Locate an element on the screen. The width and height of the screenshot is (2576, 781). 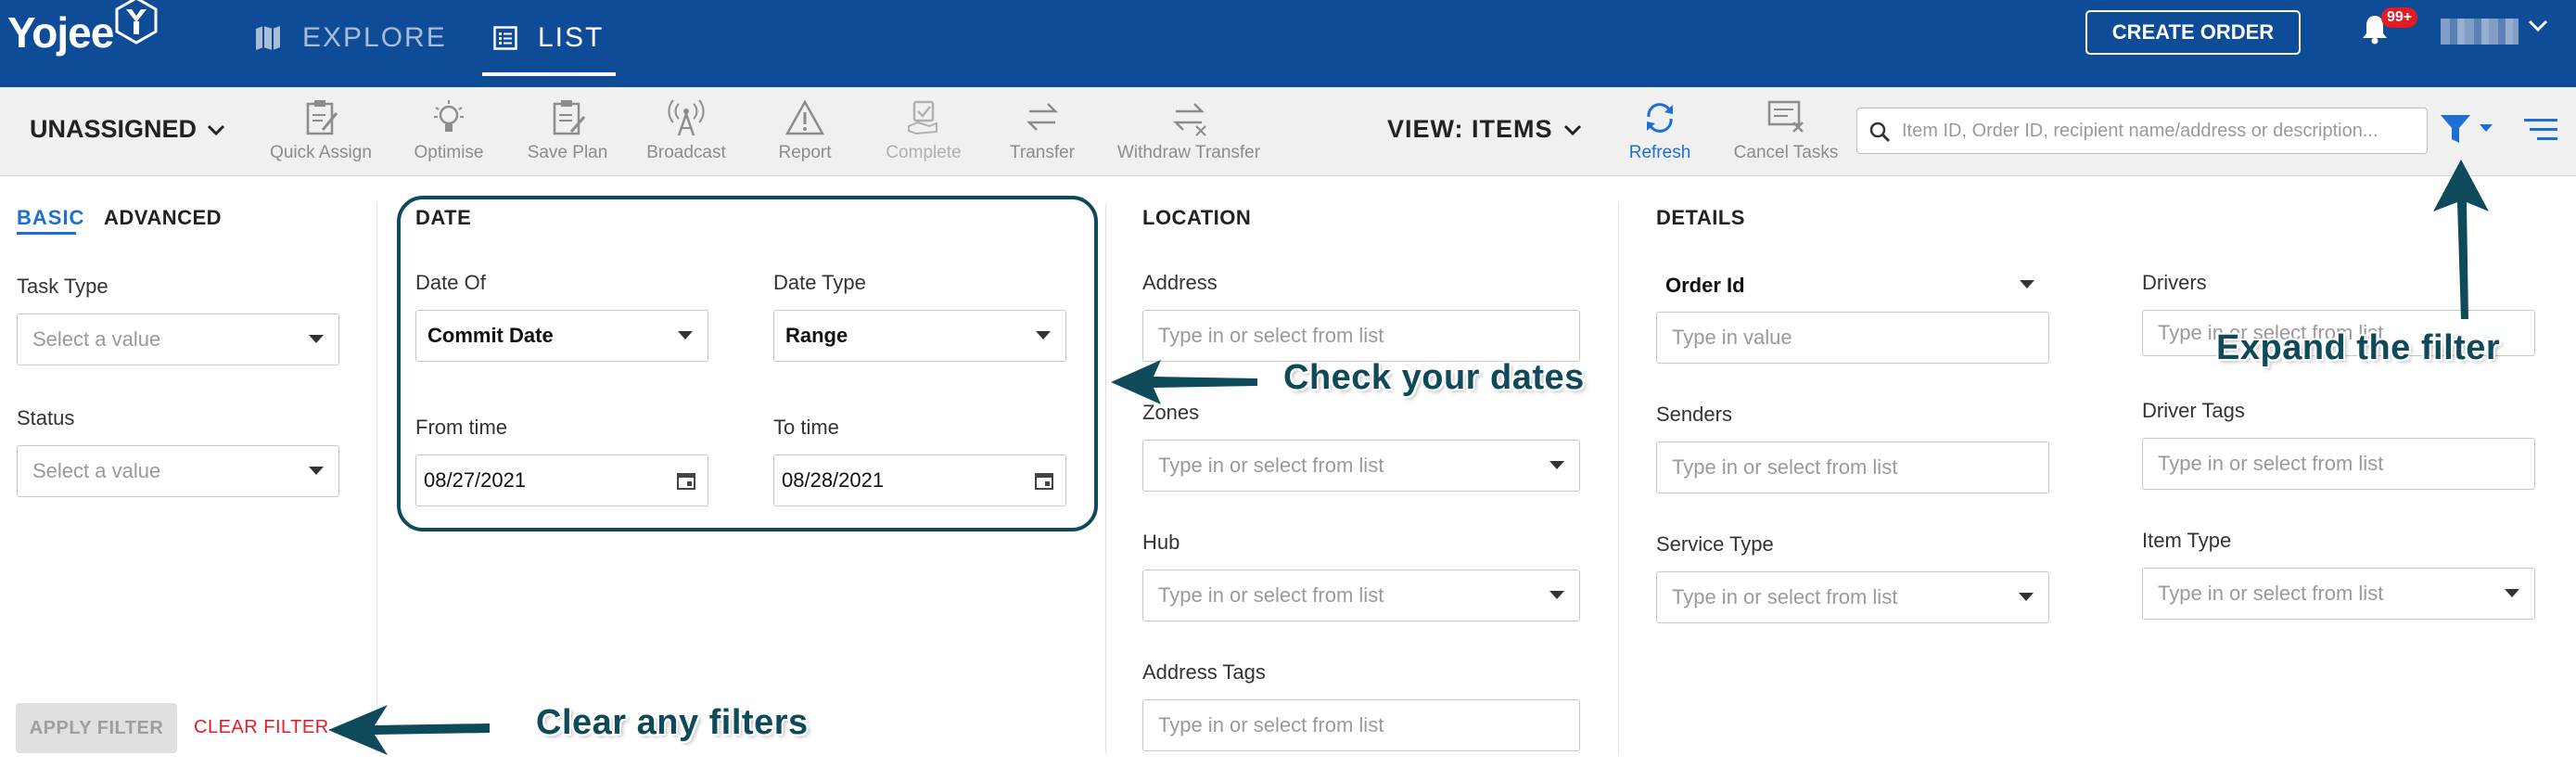
nav-tab-list: LIST is located at coordinates (548, 38).